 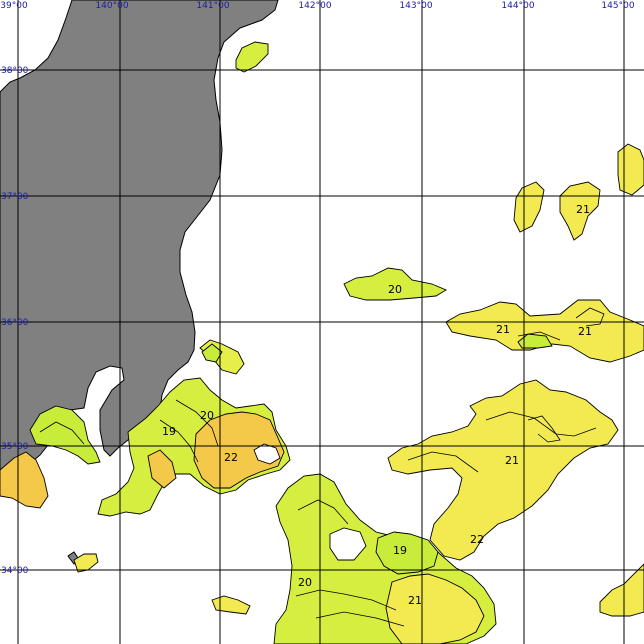 What do you see at coordinates (15, 323) in the screenshot?
I see `latitude-label: 36°00` at bounding box center [15, 323].